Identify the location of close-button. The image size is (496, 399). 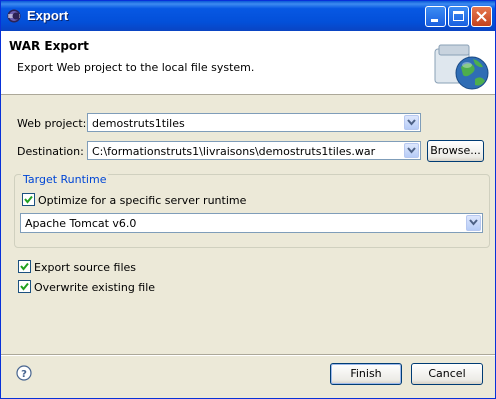
(481, 16).